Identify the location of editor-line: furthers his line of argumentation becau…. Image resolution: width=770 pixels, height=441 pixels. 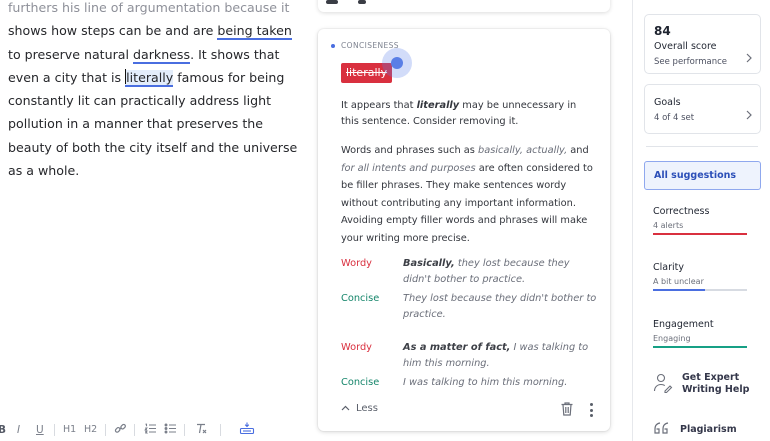
(149, 7).